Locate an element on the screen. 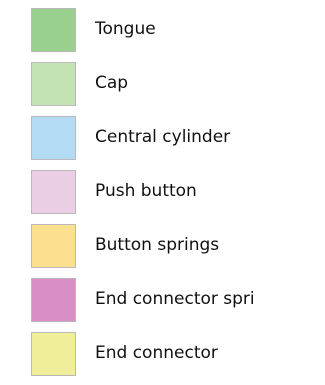 This screenshot has height=385, width=325. legend-item-central-cylinder: Central cylinder is located at coordinates (178, 138).